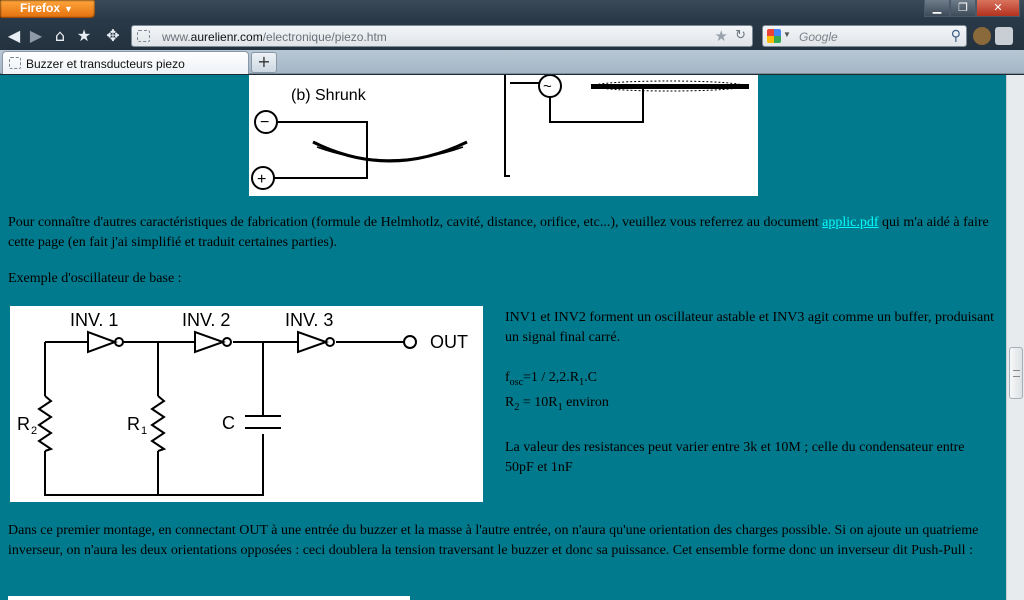 The width and height of the screenshot is (1024, 600). I want to click on next-figure-top-edge, so click(209, 598).